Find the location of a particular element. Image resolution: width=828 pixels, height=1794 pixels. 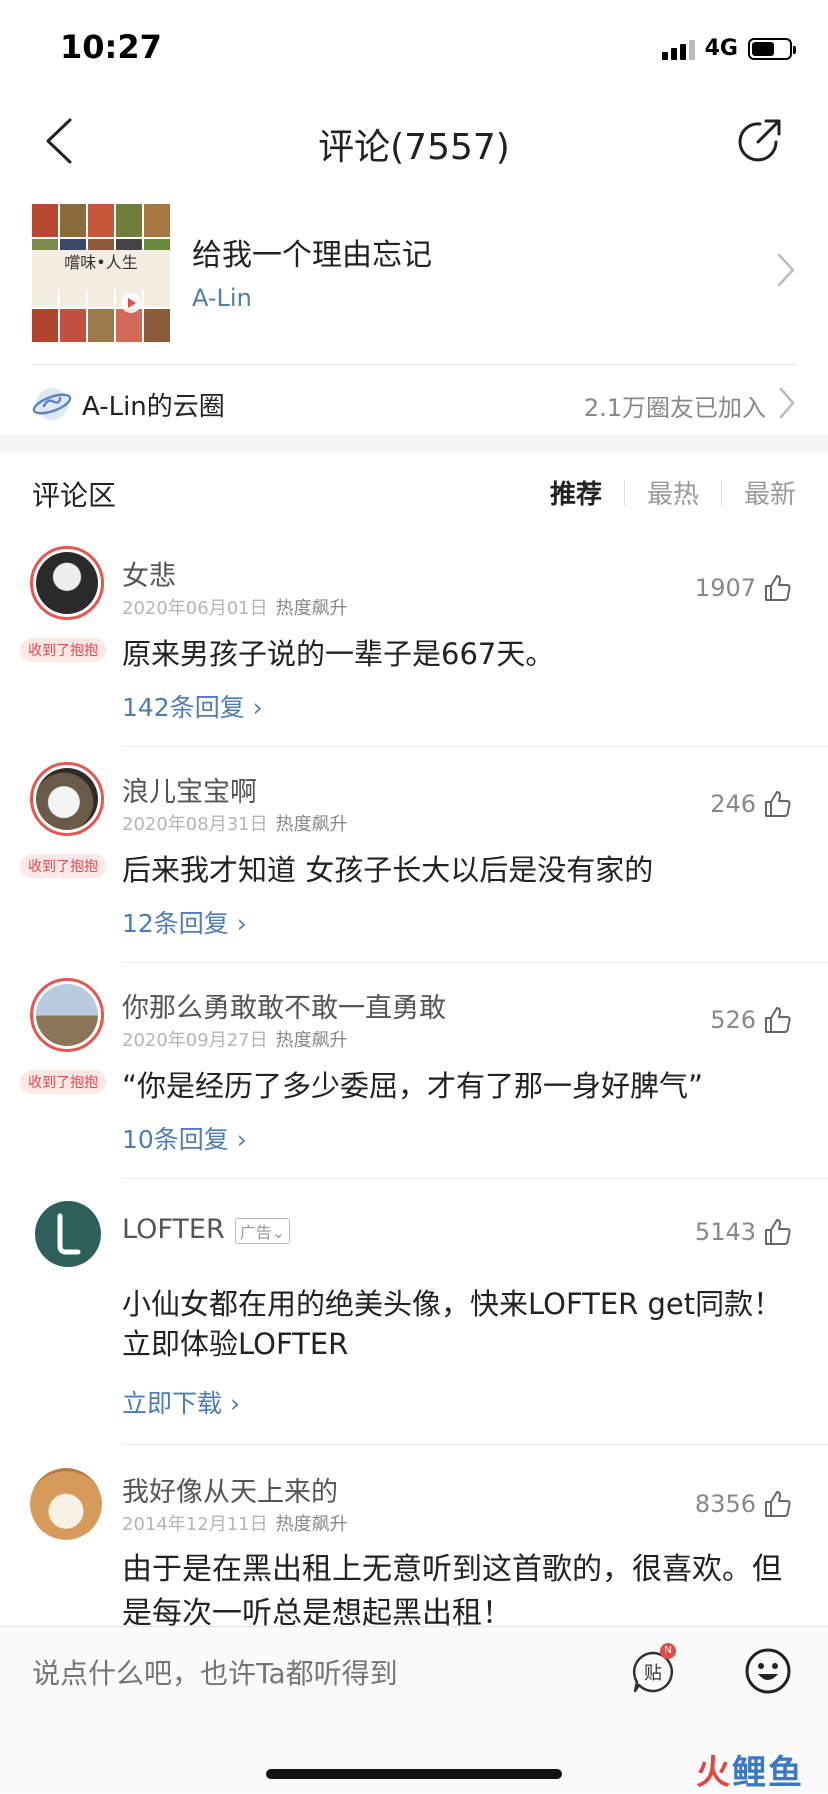

like-button: 8356 is located at coordinates (744, 1504).